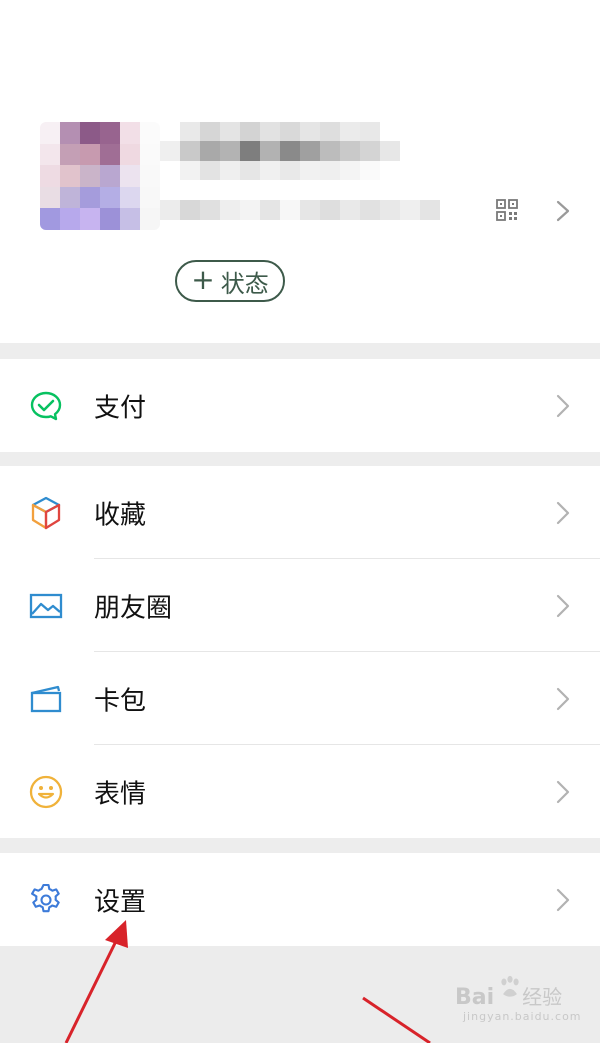  I want to click on avatar, so click(100, 176).